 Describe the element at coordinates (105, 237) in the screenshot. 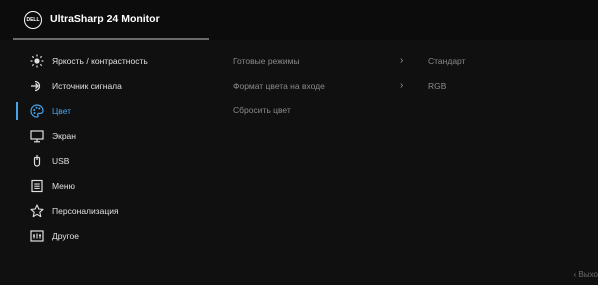

I see `menu-item-others: Другое` at that location.